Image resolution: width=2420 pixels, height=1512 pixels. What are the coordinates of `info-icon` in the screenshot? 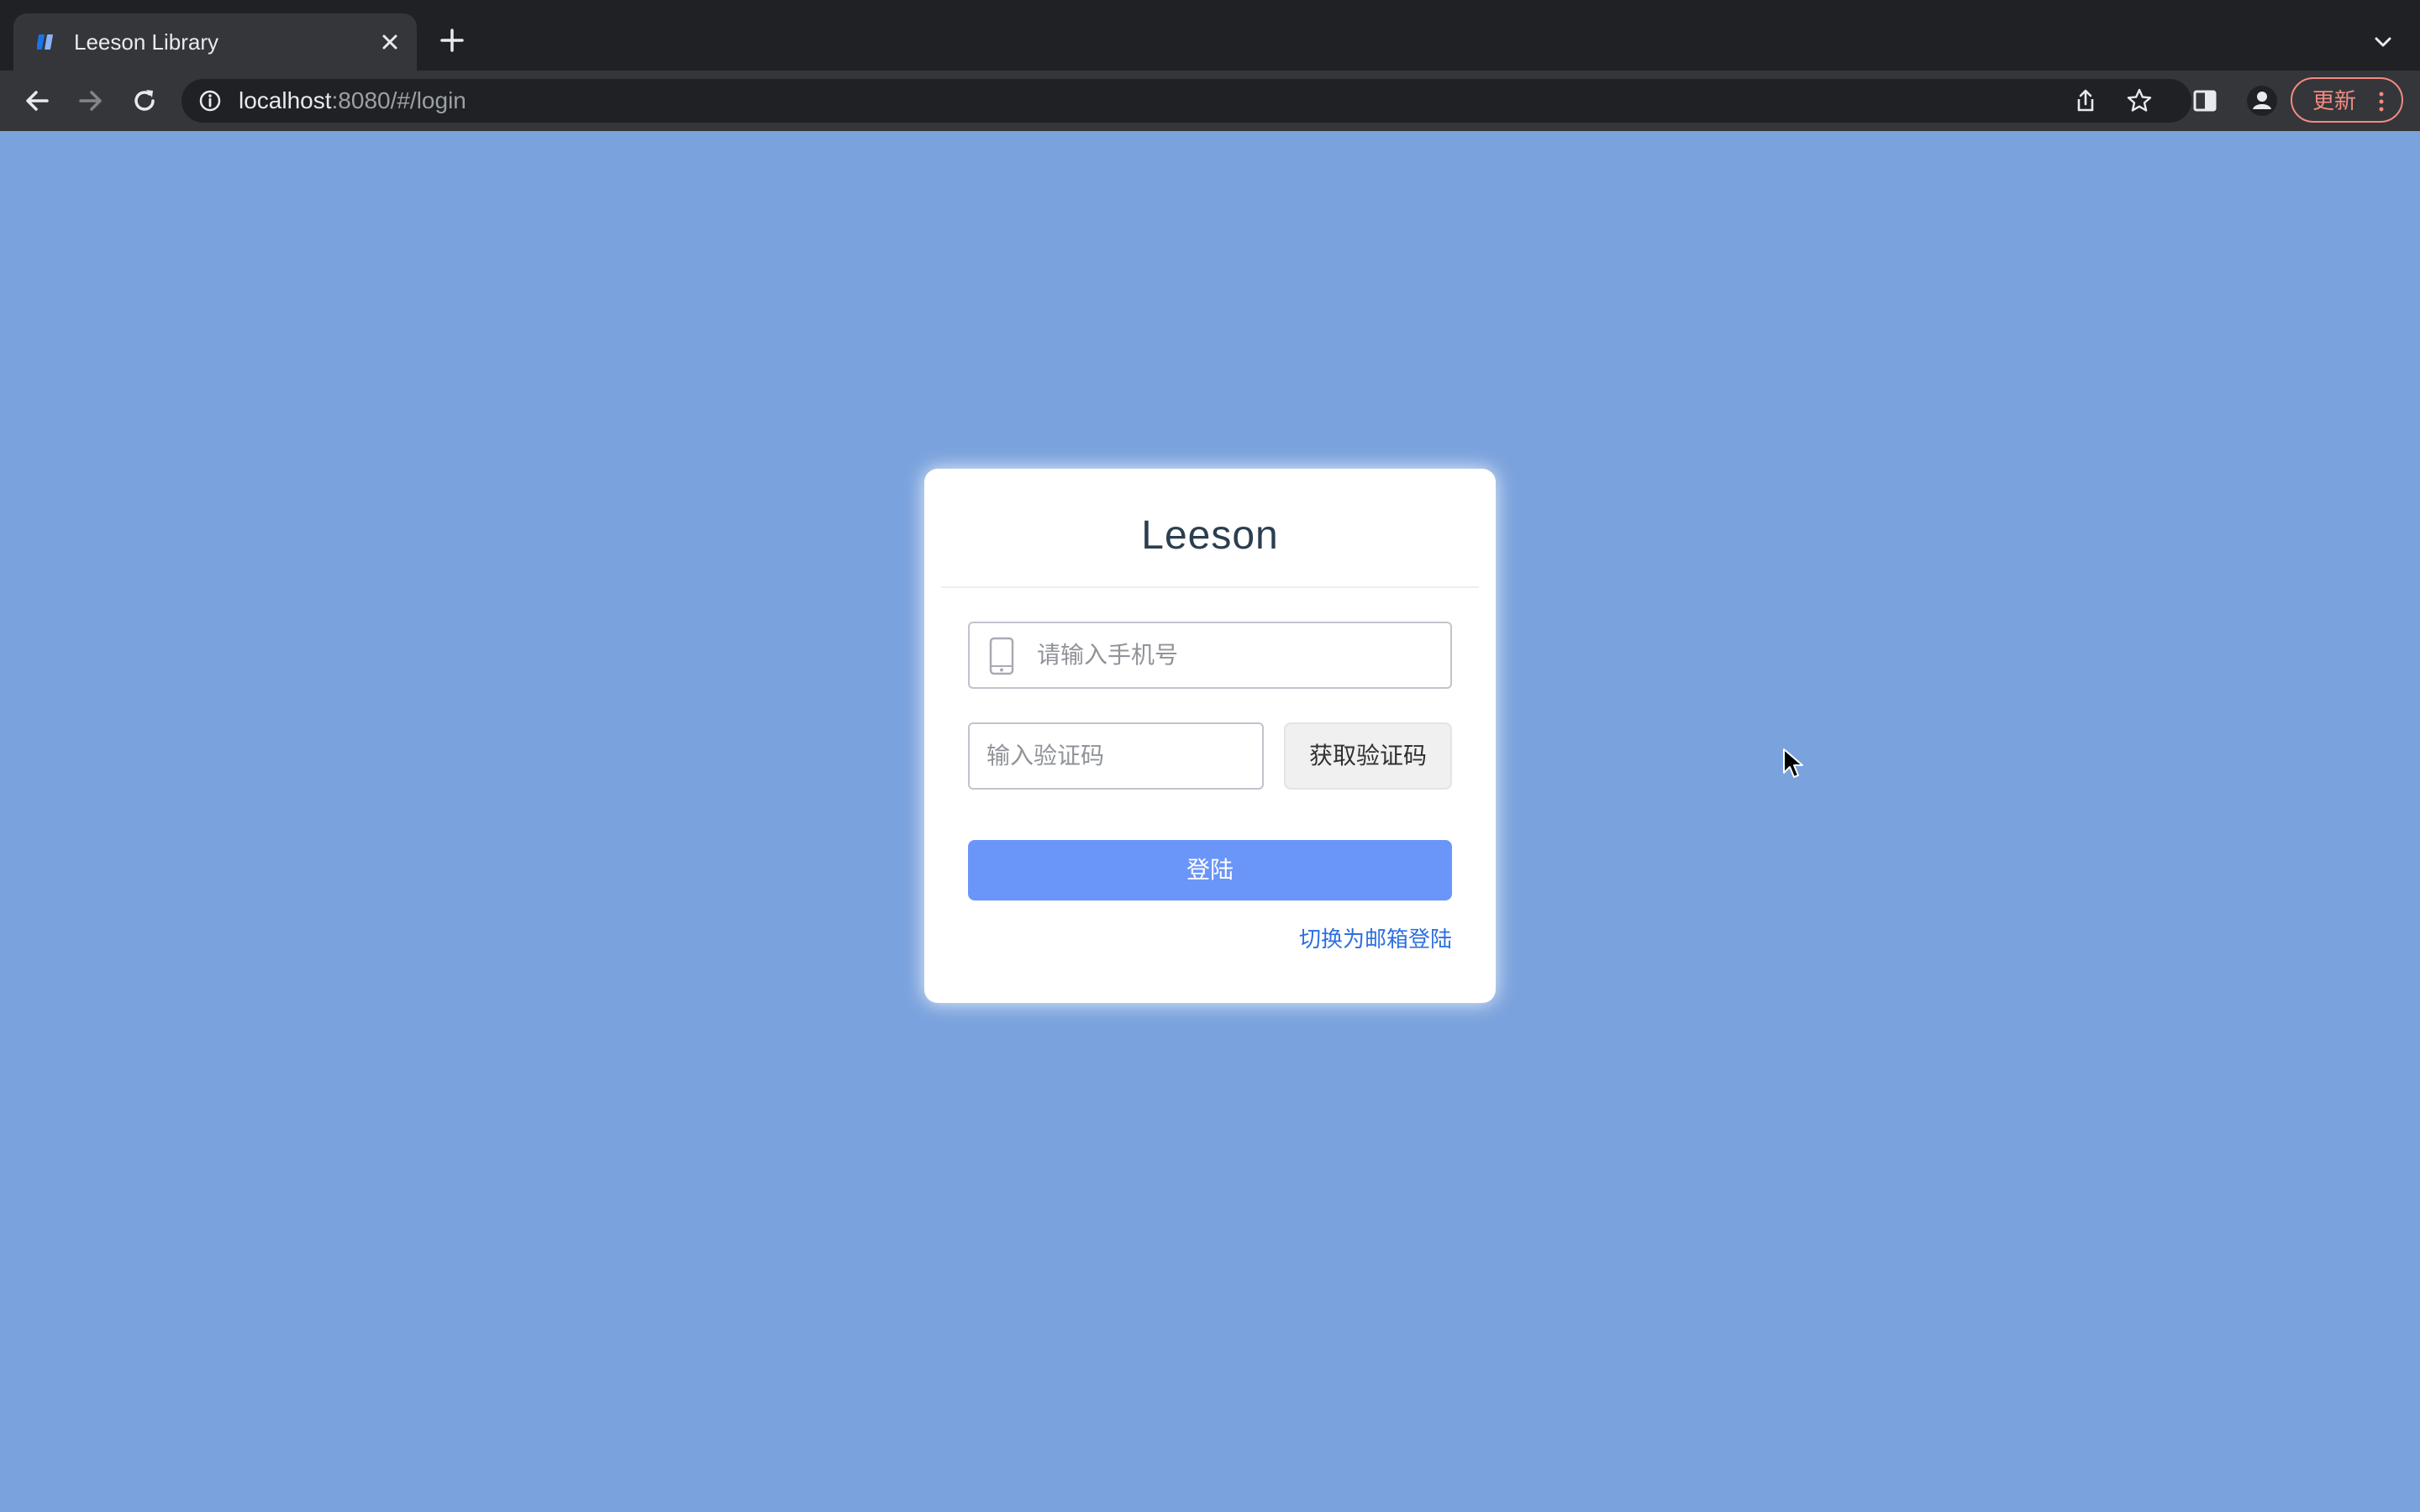 It's located at (210, 101).